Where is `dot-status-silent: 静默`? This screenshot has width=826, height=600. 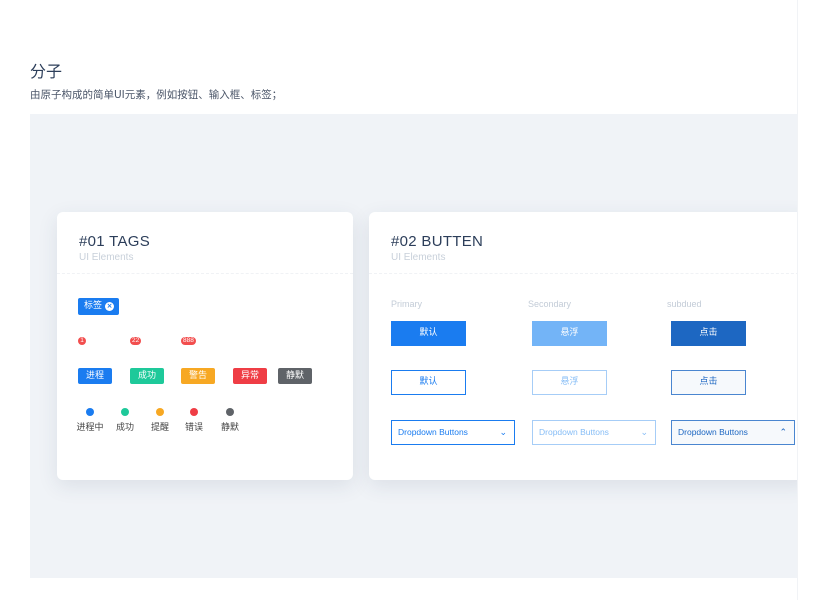
dot-status-silent: 静默 is located at coordinates (230, 420).